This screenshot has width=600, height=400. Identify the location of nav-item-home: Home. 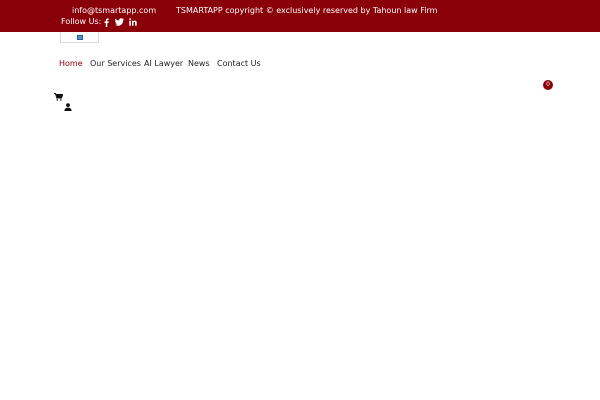
(71, 63).